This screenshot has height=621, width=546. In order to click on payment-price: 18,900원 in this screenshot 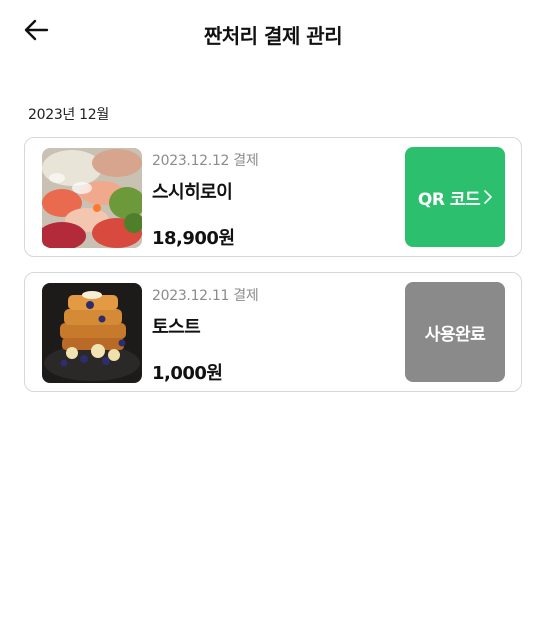, I will do `click(193, 238)`.